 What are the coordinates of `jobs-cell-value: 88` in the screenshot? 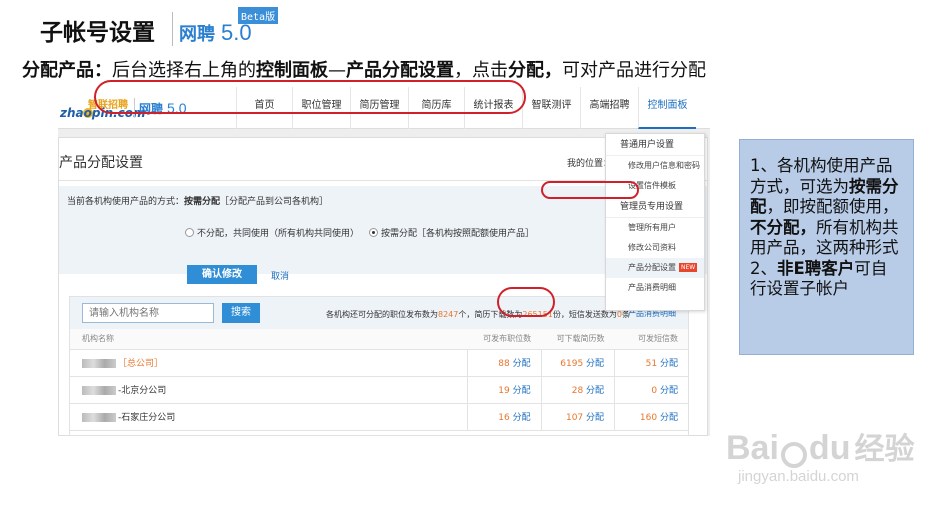 It's located at (504, 364).